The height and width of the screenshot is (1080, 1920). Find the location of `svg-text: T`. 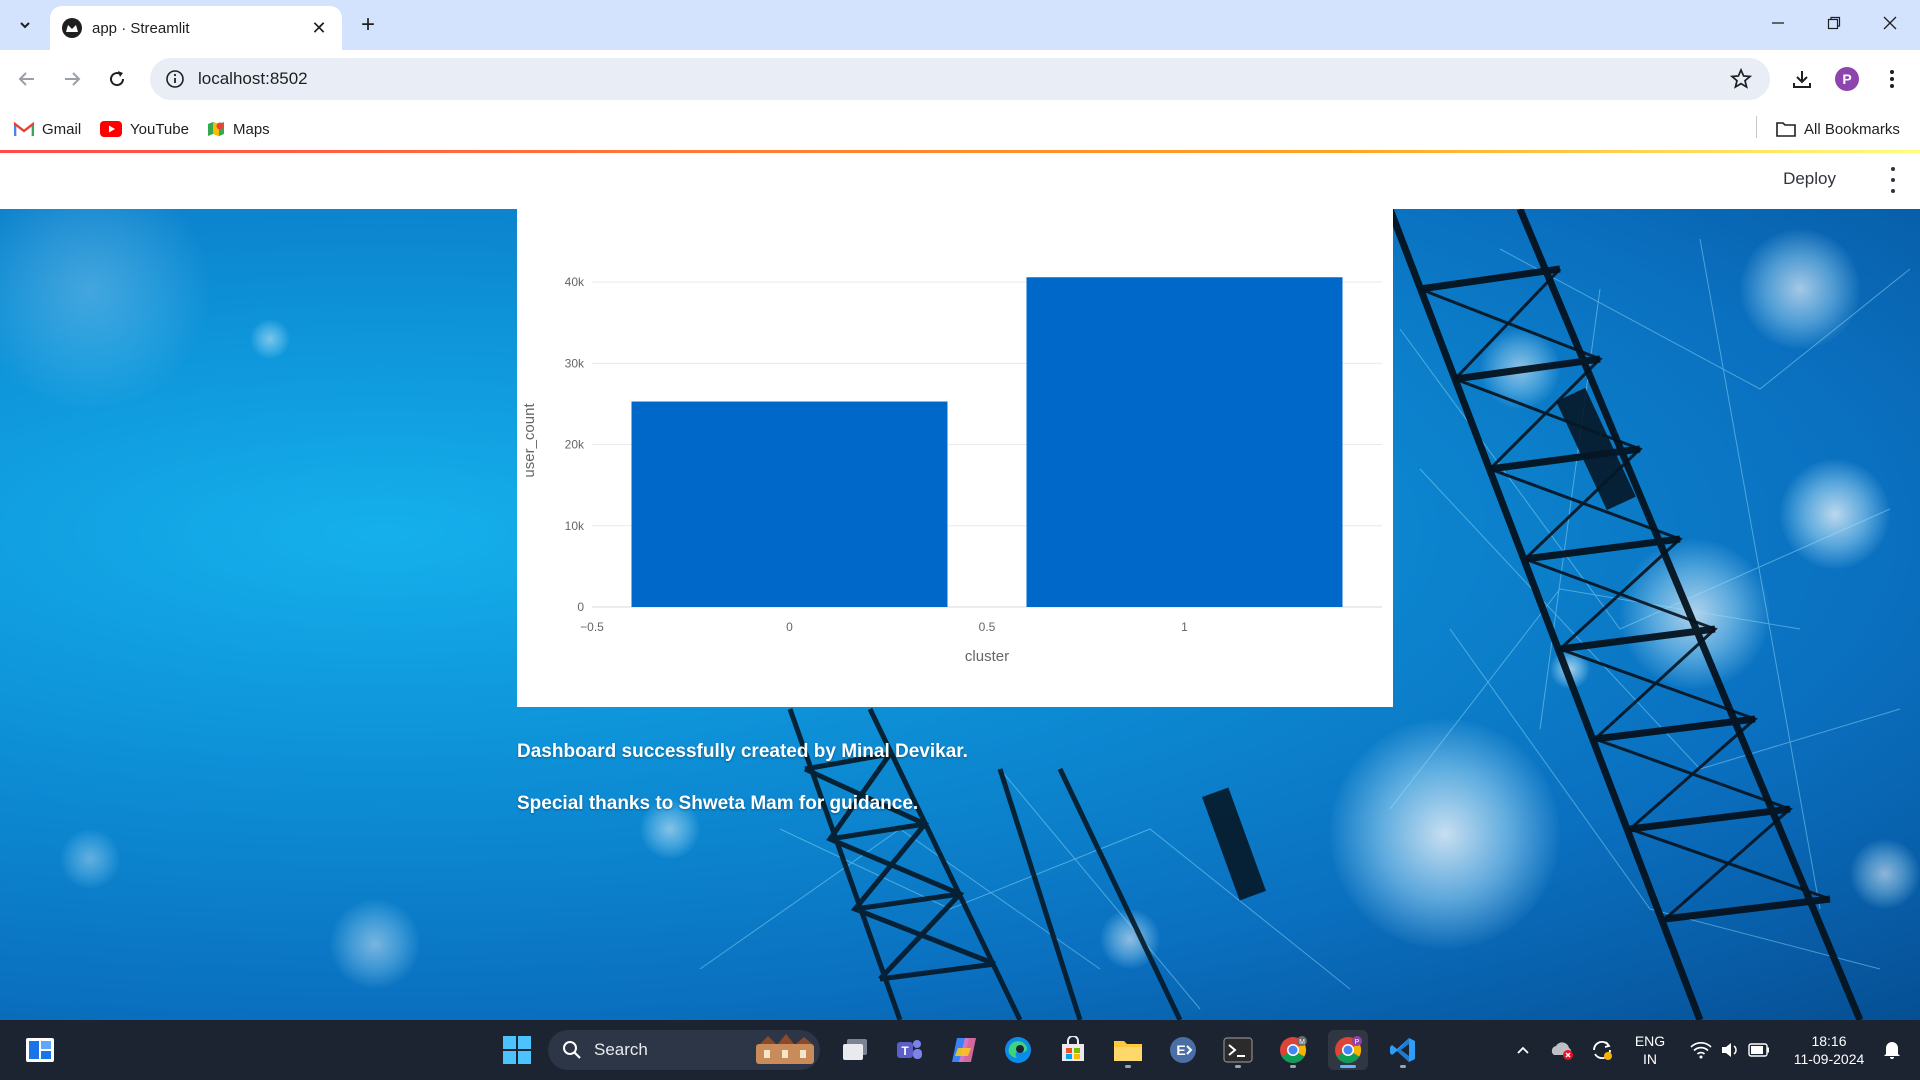

svg-text: T is located at coordinates (905, 1051).